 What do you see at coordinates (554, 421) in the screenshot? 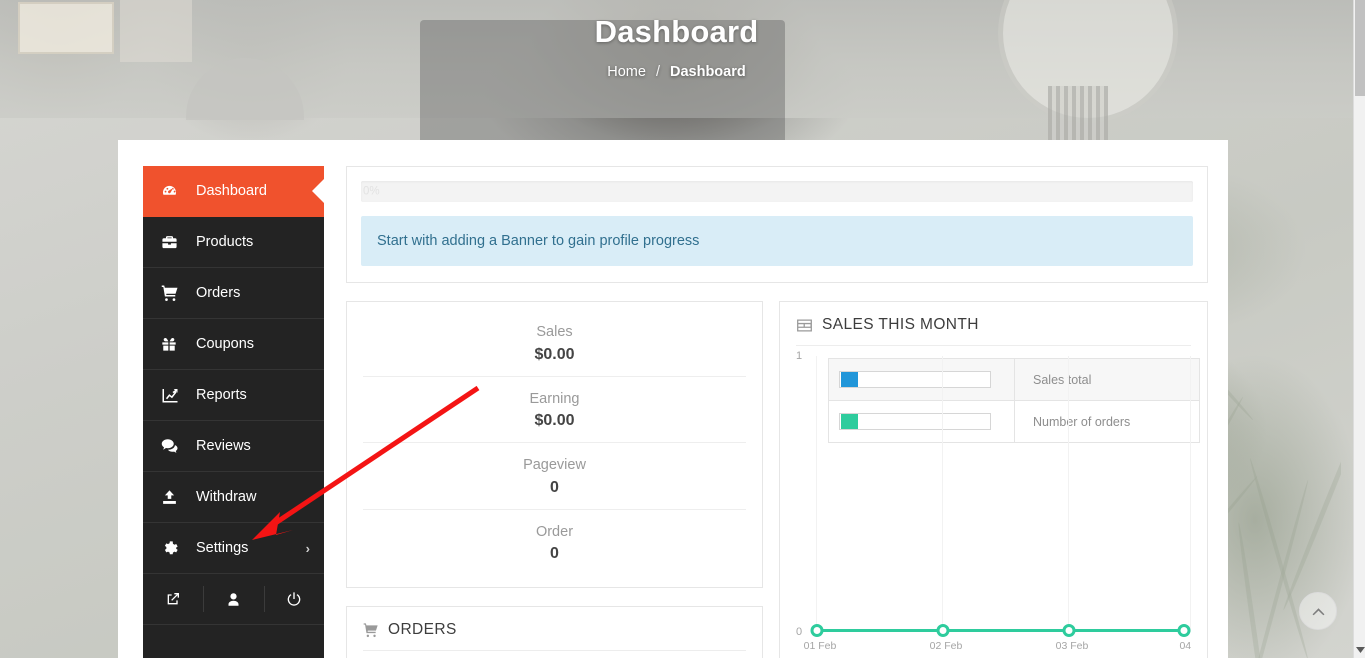
I see `stat-value-earning: $0.00` at bounding box center [554, 421].